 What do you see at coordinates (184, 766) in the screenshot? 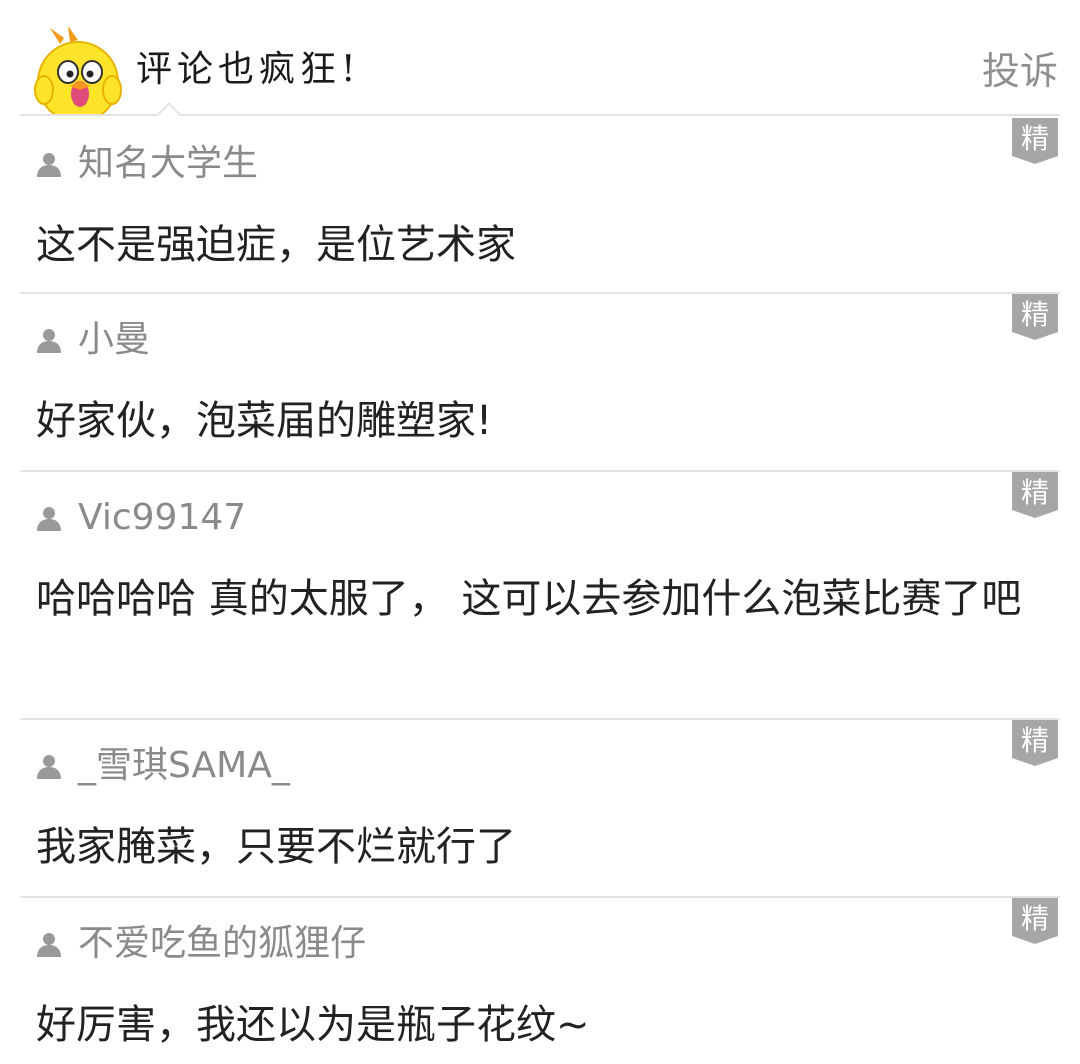
I see `username: _雪琪SAMA_` at bounding box center [184, 766].